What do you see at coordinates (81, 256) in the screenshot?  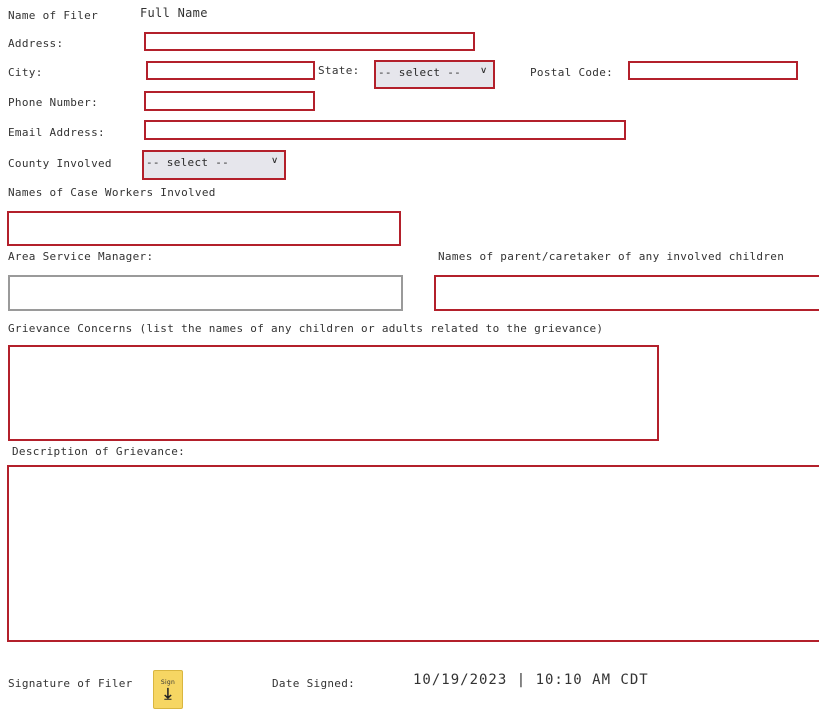 I see `area-manager-label: Area Service Manager:` at bounding box center [81, 256].